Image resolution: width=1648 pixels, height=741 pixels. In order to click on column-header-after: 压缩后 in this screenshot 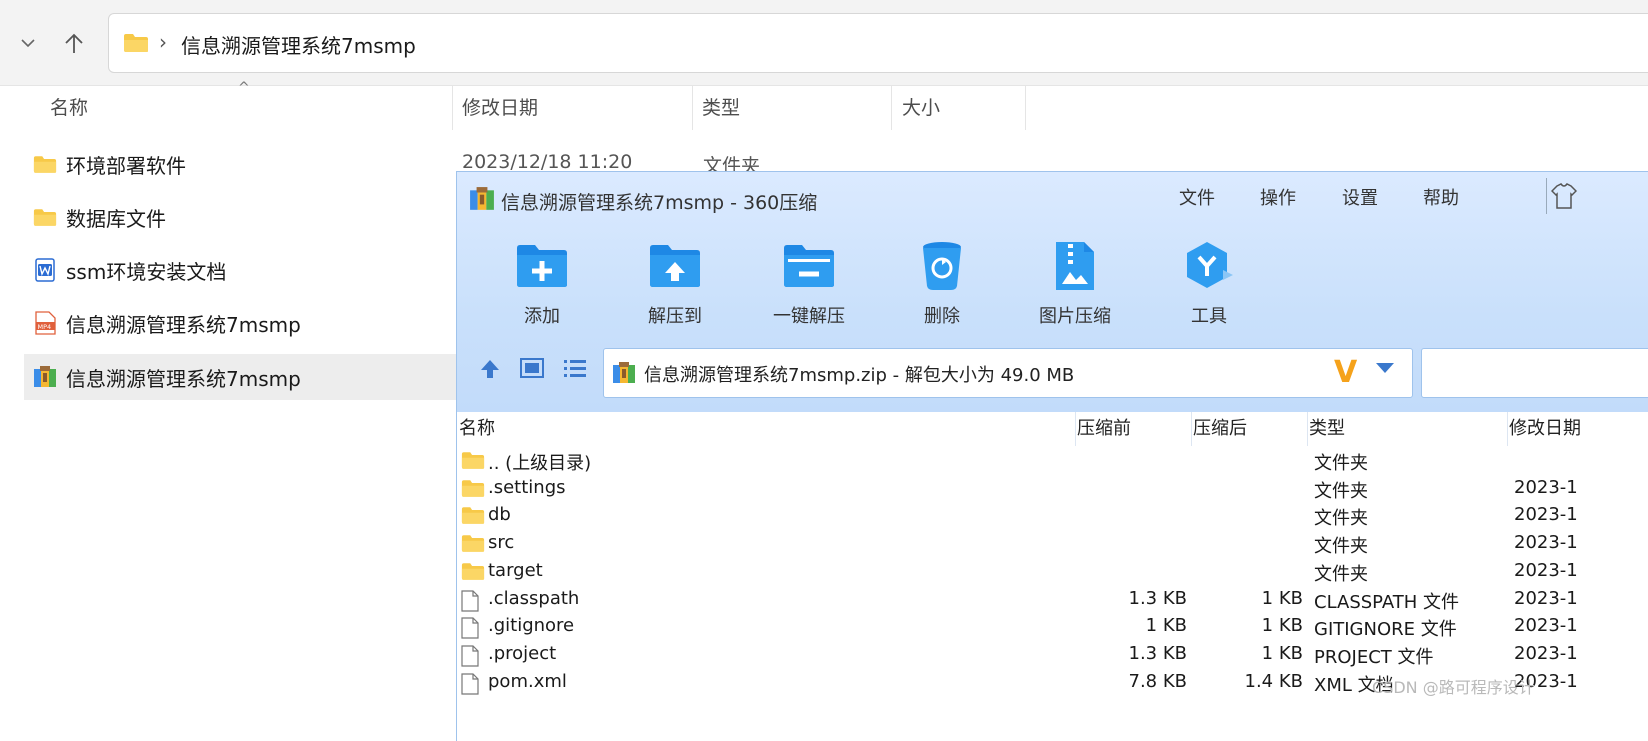, I will do `click(1220, 427)`.